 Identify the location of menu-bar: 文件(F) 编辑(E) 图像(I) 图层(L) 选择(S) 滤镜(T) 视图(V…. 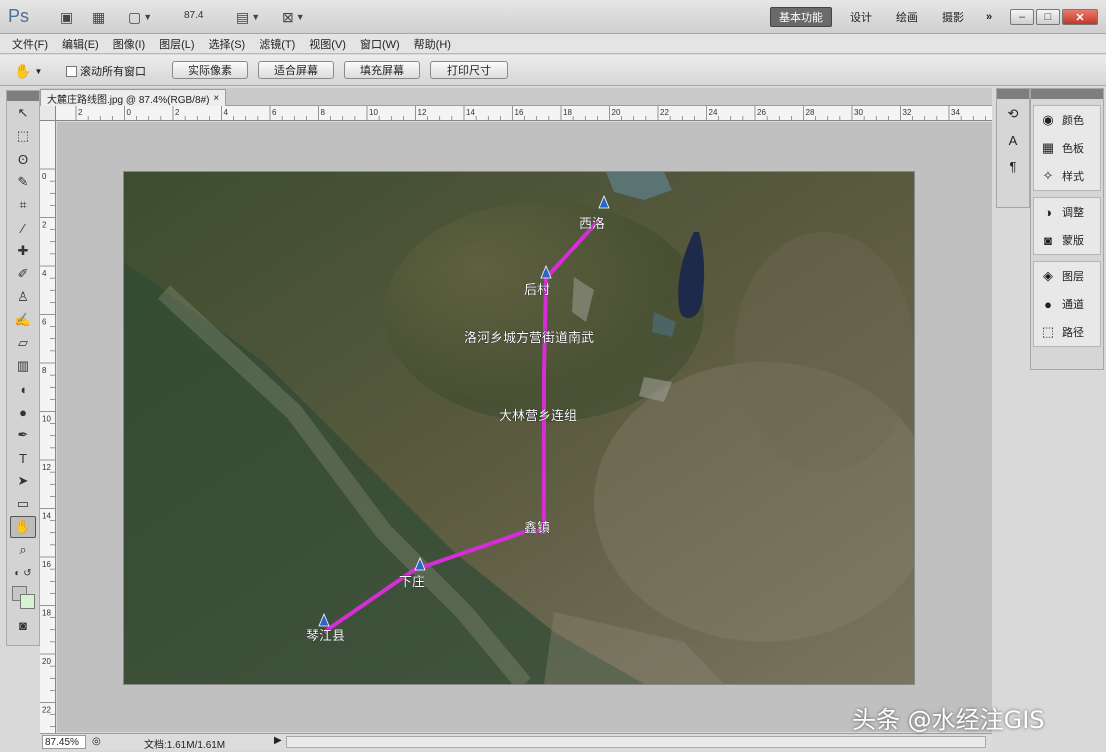
(553, 44).